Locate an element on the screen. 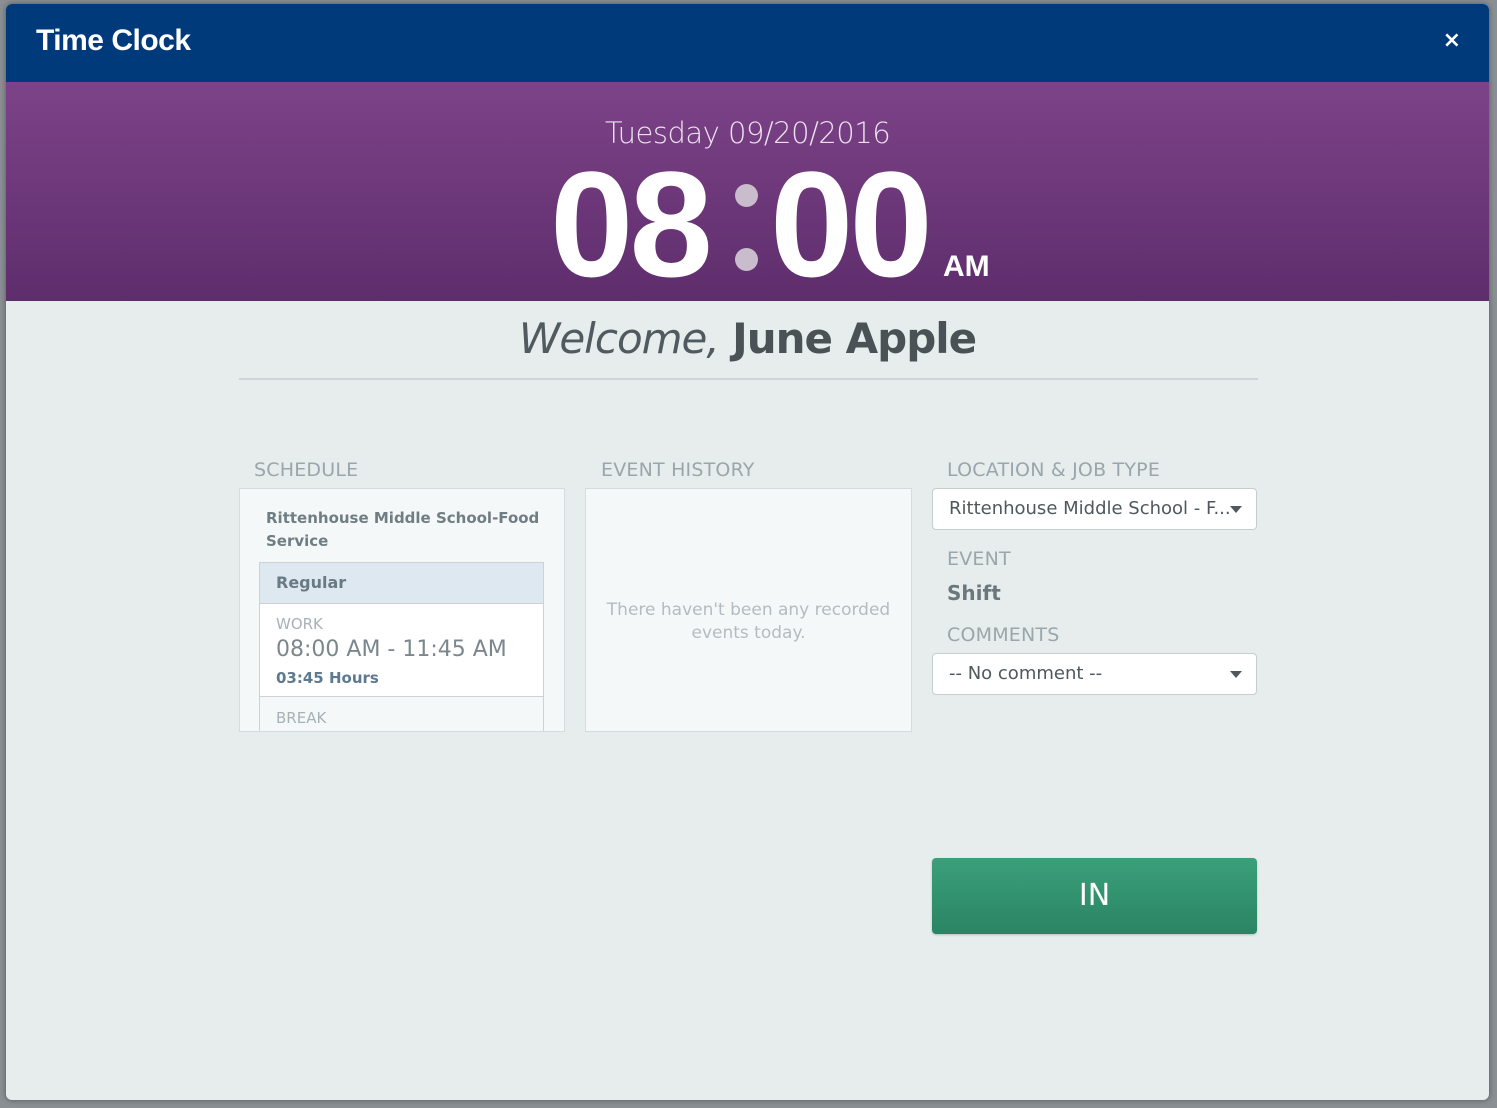 The height and width of the screenshot is (1108, 1497). time-ampm: AM is located at coordinates (966, 266).